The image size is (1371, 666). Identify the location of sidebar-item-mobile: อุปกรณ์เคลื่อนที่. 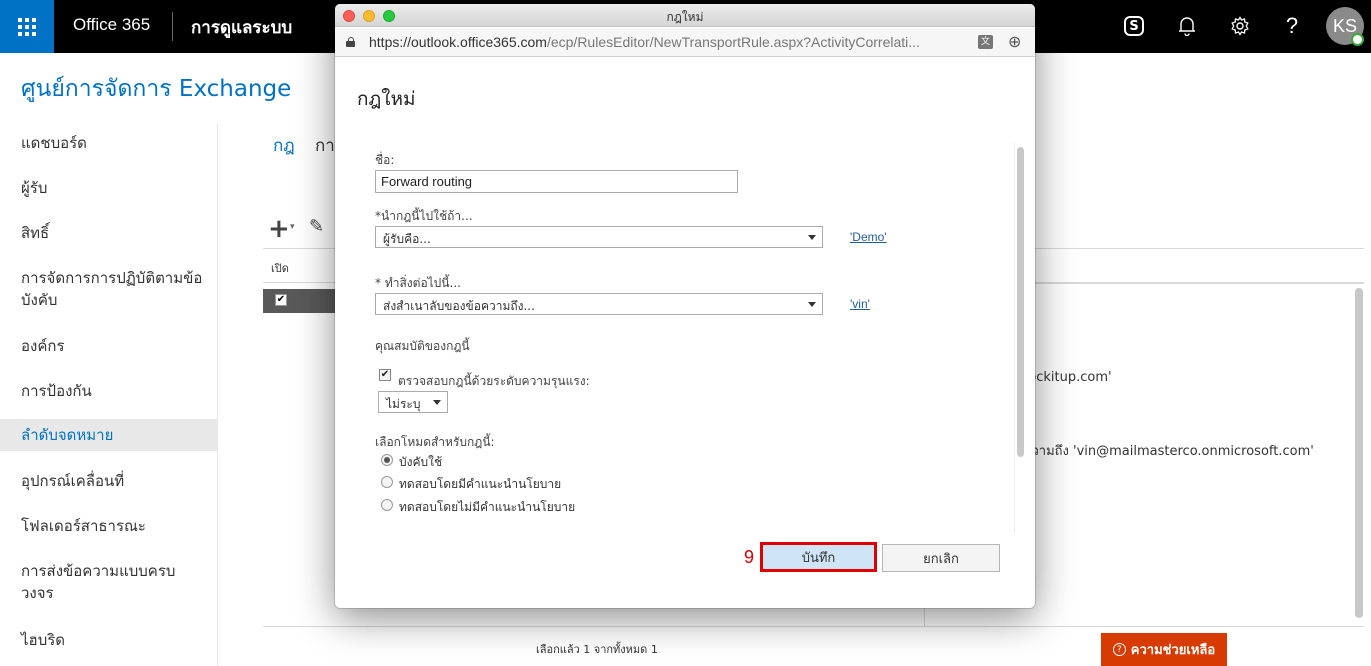
(109, 481).